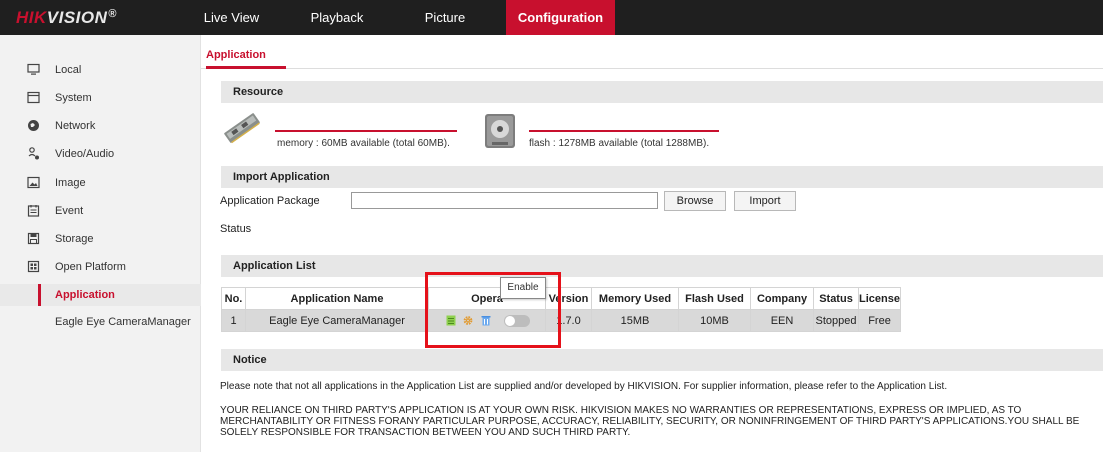 This screenshot has width=1103, height=452. I want to click on sidebar-item-label: System, so click(73, 98).